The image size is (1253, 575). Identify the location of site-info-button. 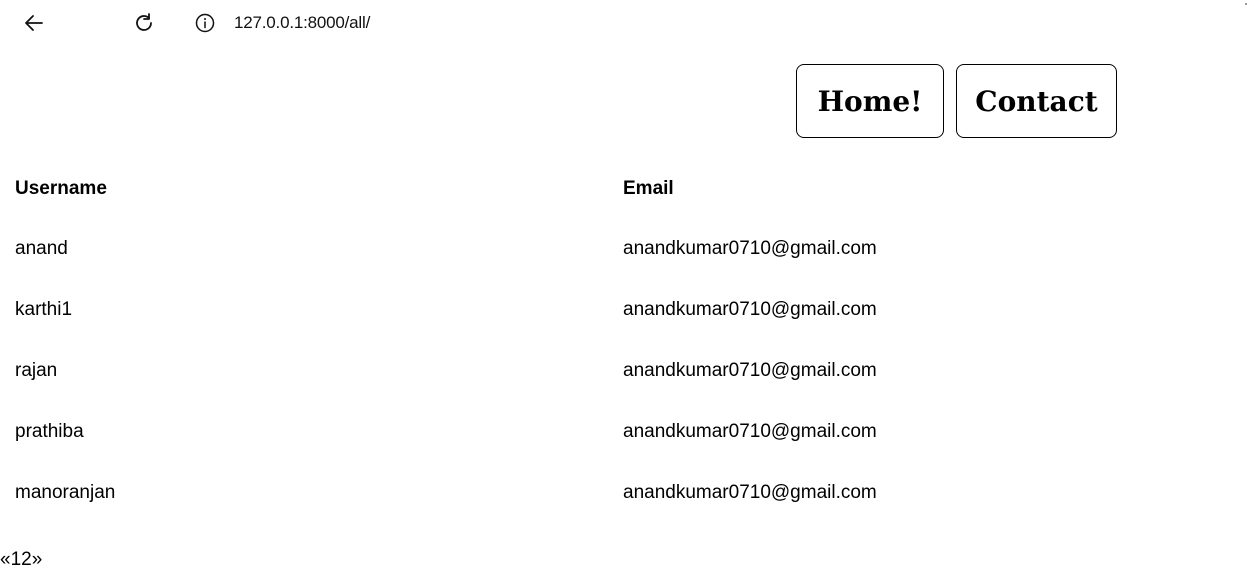
(205, 23).